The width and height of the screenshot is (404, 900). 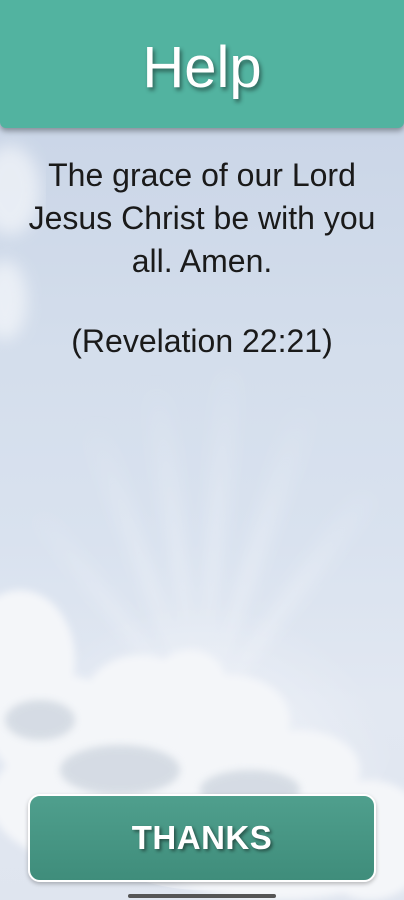 What do you see at coordinates (202, 838) in the screenshot?
I see `thanks-button: THANKS` at bounding box center [202, 838].